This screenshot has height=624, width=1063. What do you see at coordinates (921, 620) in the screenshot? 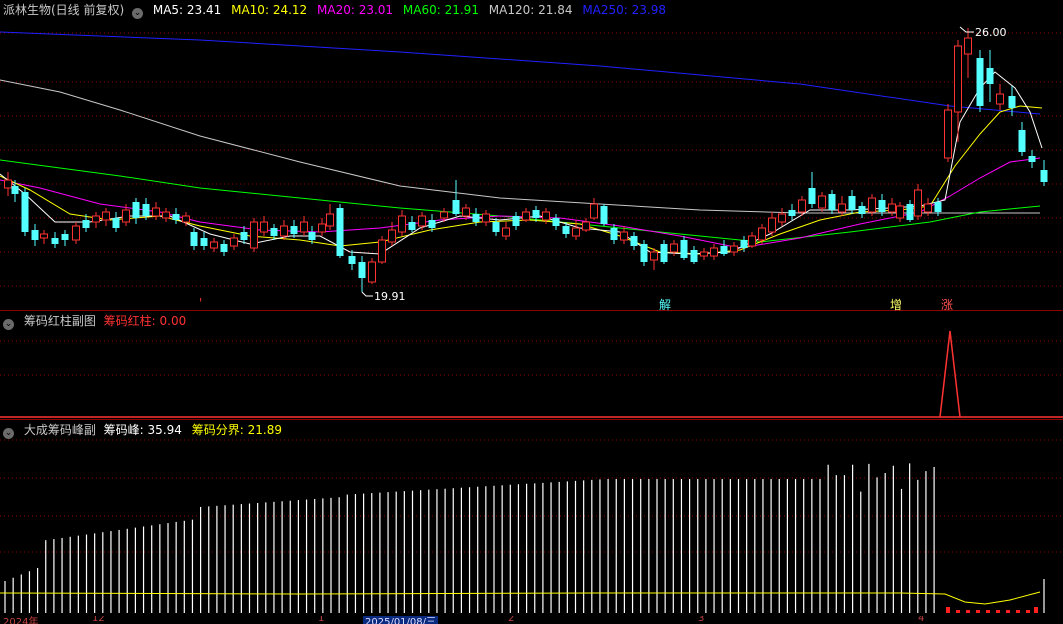
I see `axis-label: 4` at bounding box center [921, 620].